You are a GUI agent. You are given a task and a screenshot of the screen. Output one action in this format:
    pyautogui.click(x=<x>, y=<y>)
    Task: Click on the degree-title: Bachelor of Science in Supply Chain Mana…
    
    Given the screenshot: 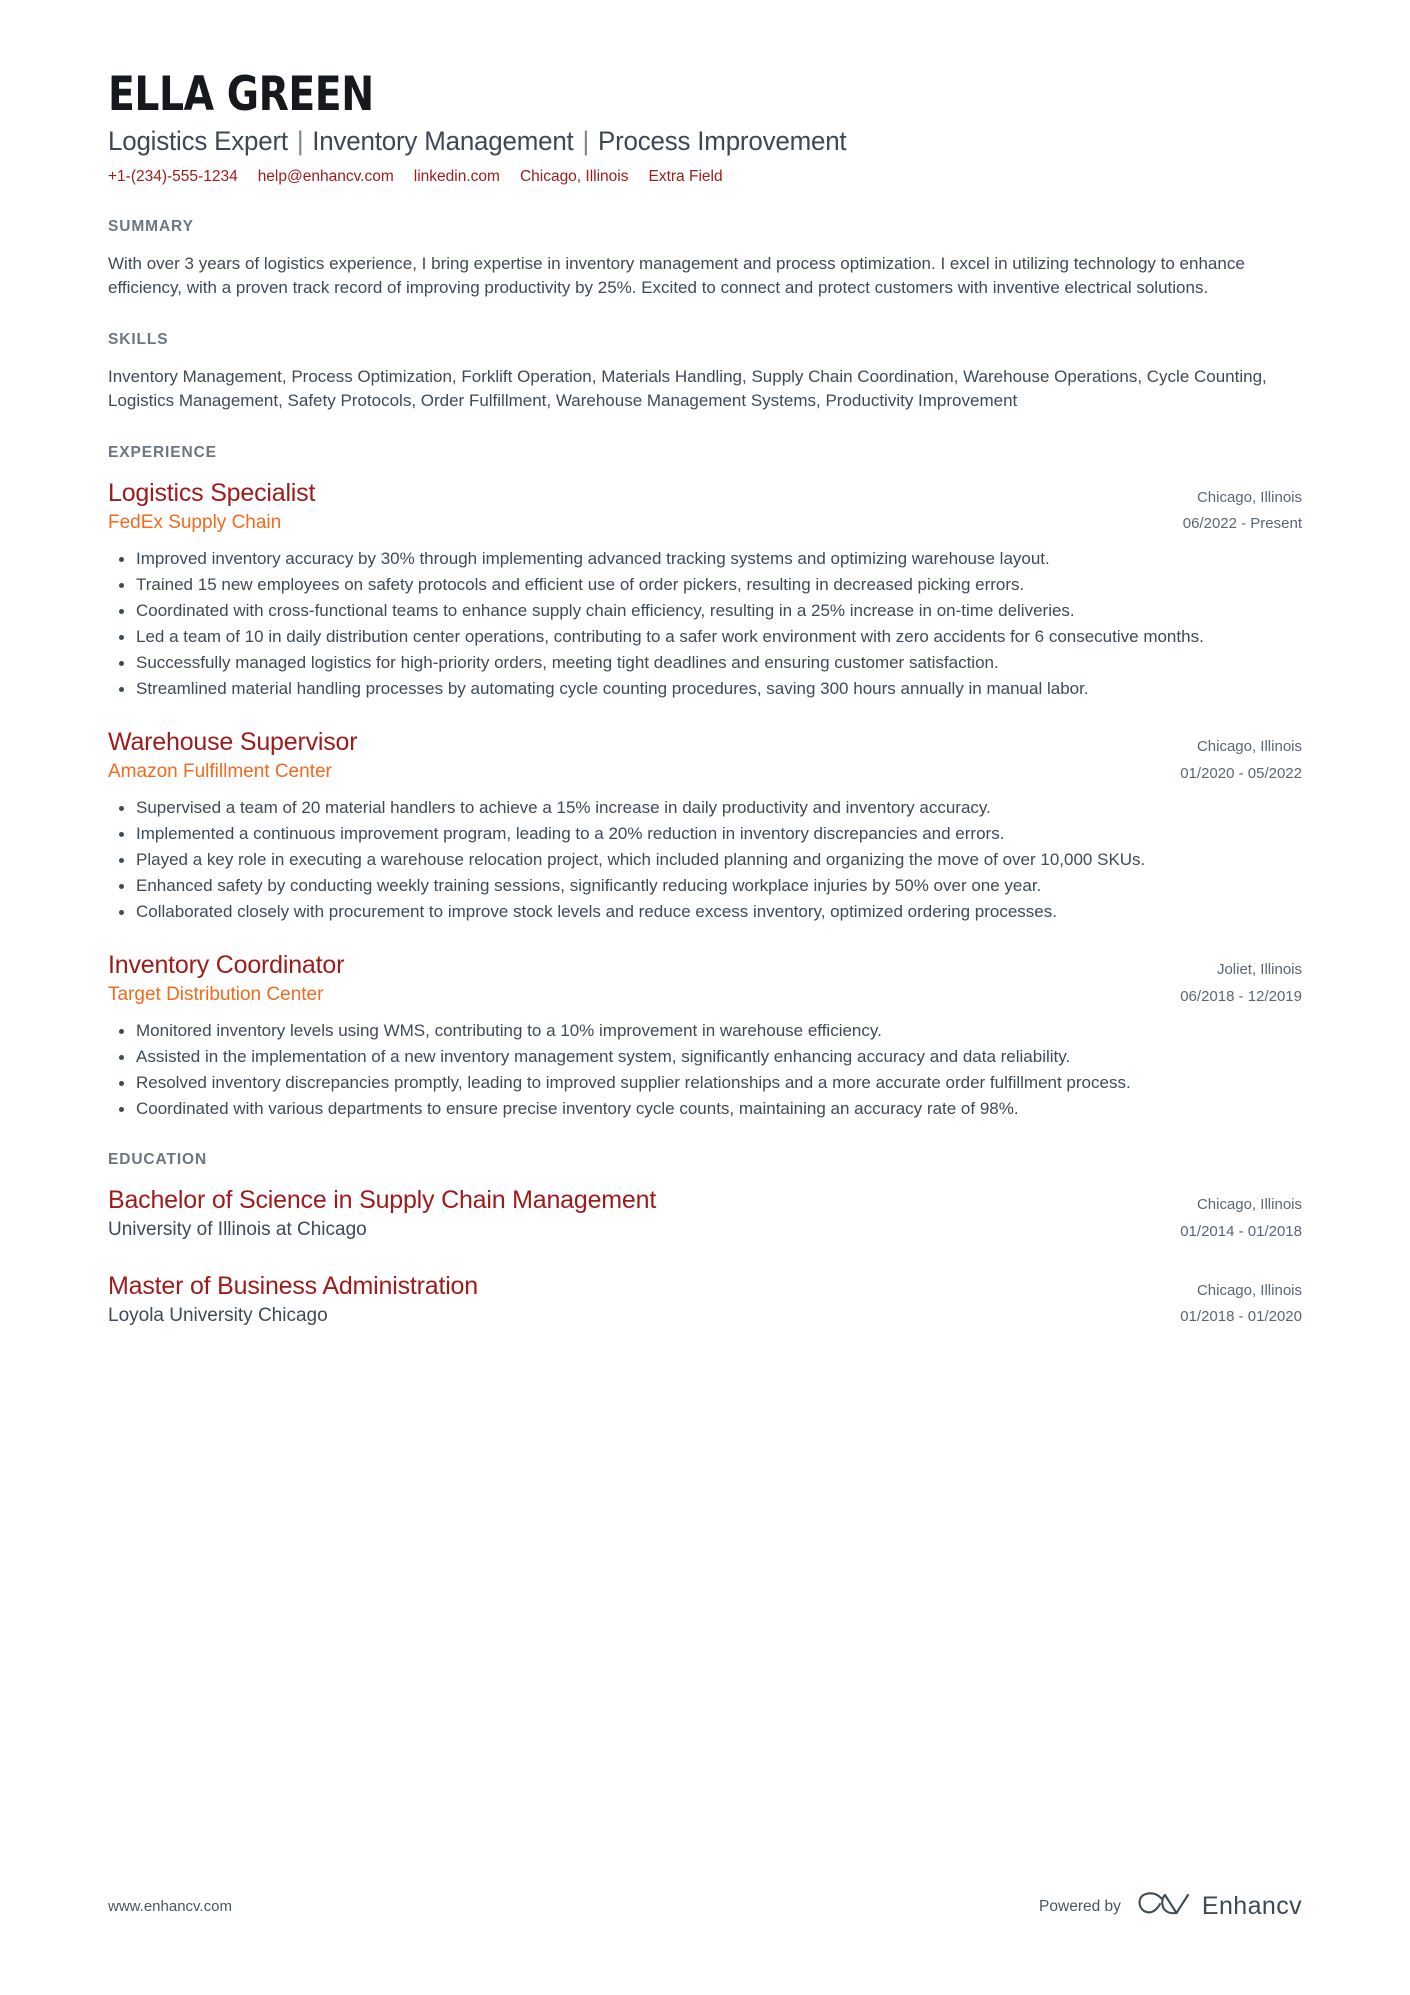 What is the action you would take?
    pyautogui.click(x=382, y=1200)
    